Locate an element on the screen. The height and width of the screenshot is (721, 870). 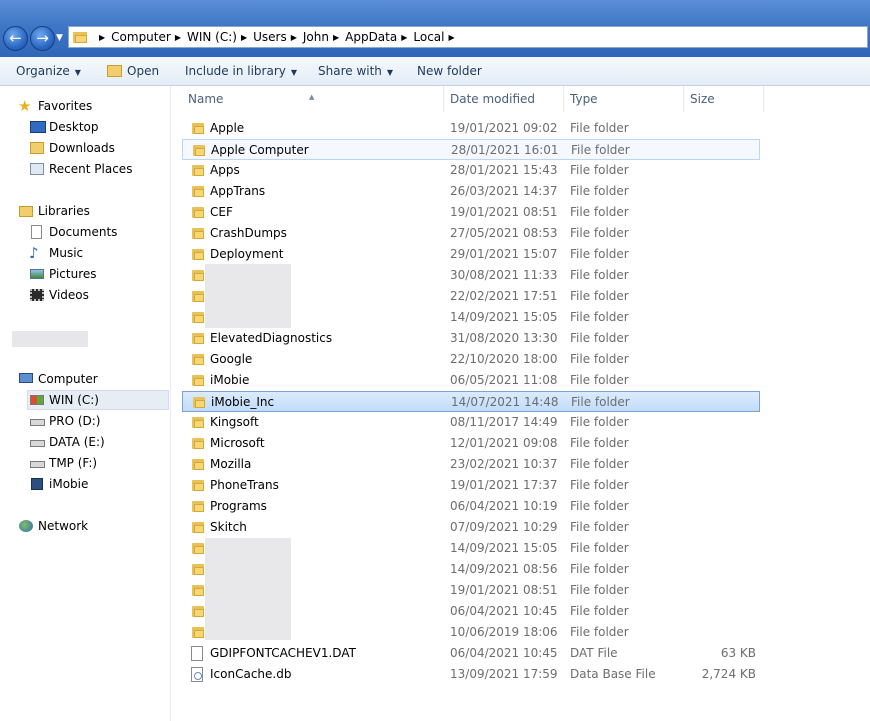
file-date: 14/07/2021 14:48 is located at coordinates (505, 402).